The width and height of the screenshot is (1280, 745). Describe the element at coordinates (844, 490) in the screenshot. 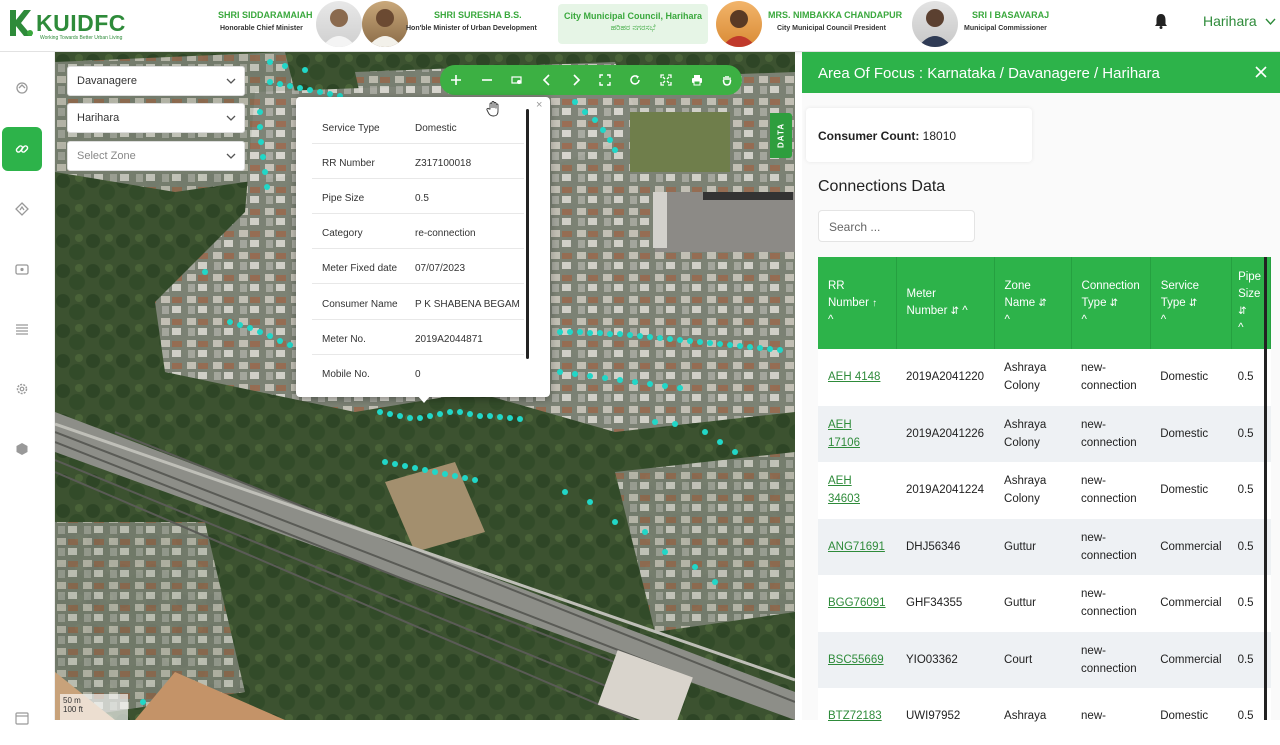

I see `rr-number-link: AEH 34603` at that location.